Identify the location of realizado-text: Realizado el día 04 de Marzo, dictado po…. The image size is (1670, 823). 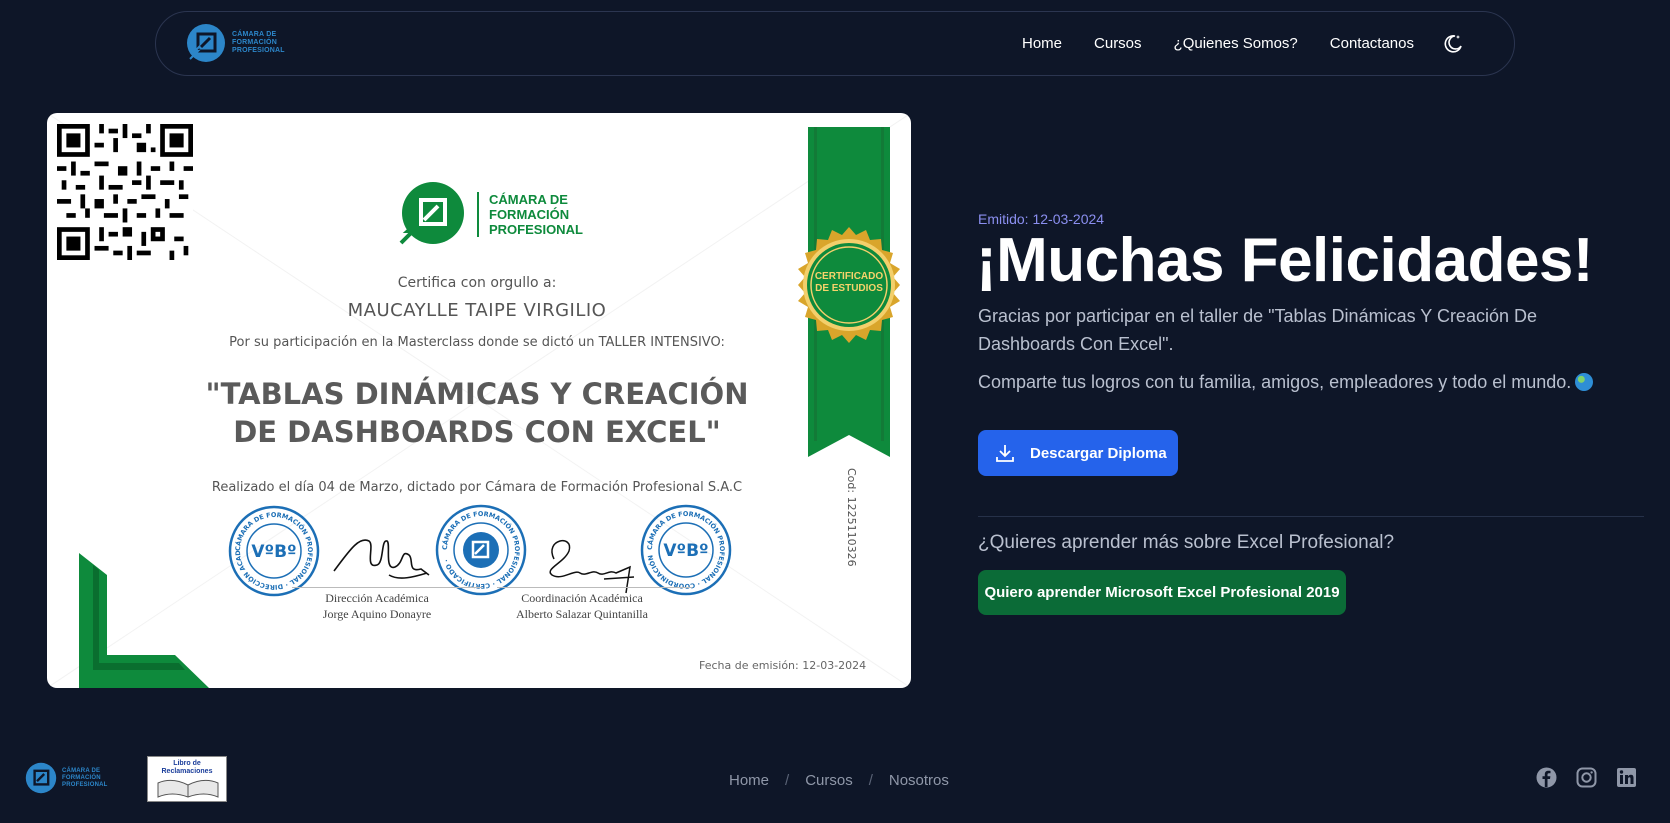
(477, 487).